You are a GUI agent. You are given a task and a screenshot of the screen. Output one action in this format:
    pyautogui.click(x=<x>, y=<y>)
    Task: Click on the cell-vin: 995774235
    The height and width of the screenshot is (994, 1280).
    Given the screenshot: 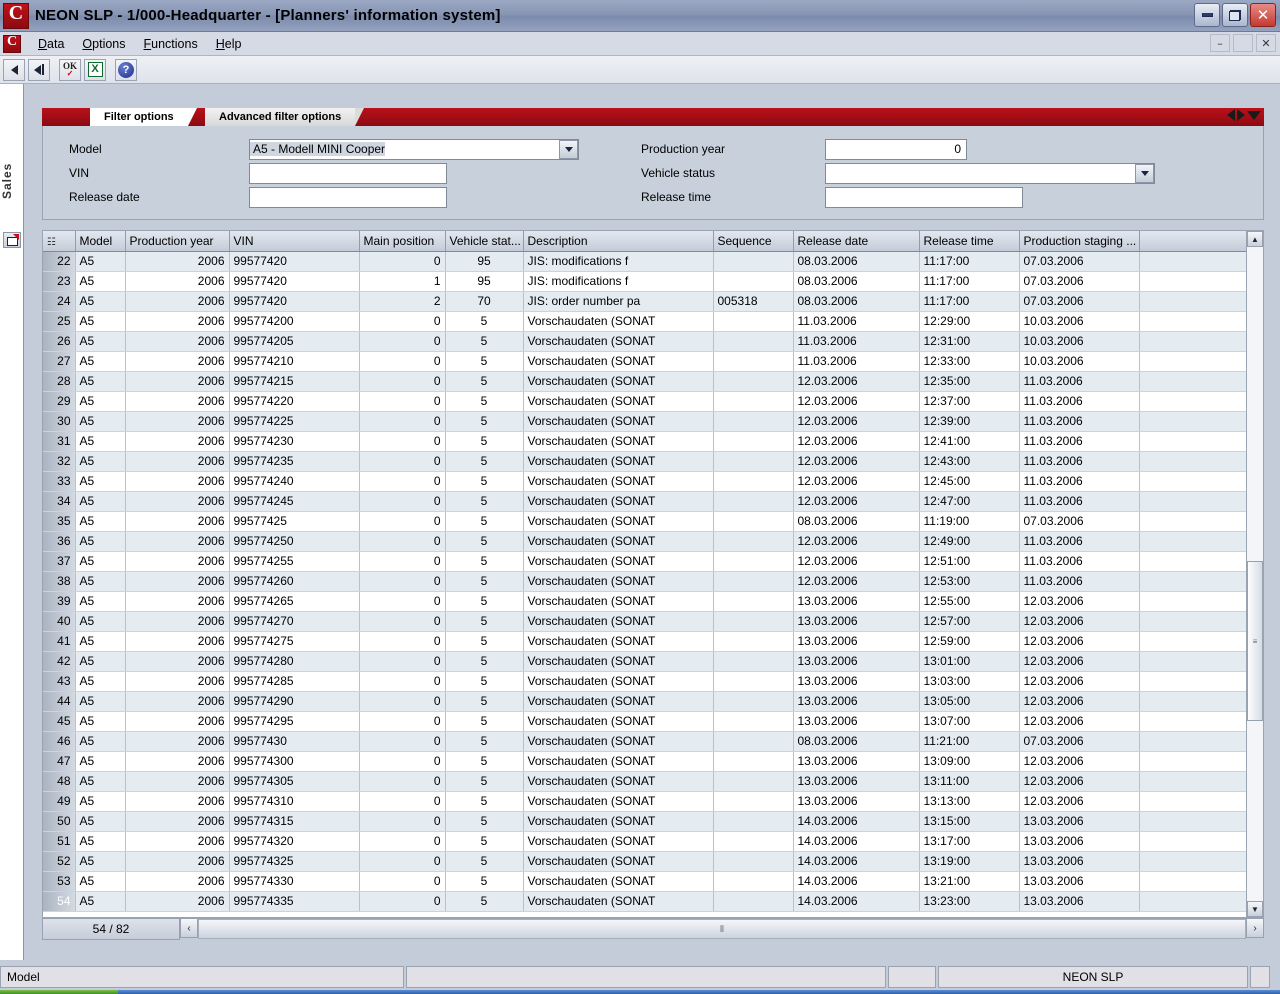 What is the action you would take?
    pyautogui.click(x=294, y=461)
    